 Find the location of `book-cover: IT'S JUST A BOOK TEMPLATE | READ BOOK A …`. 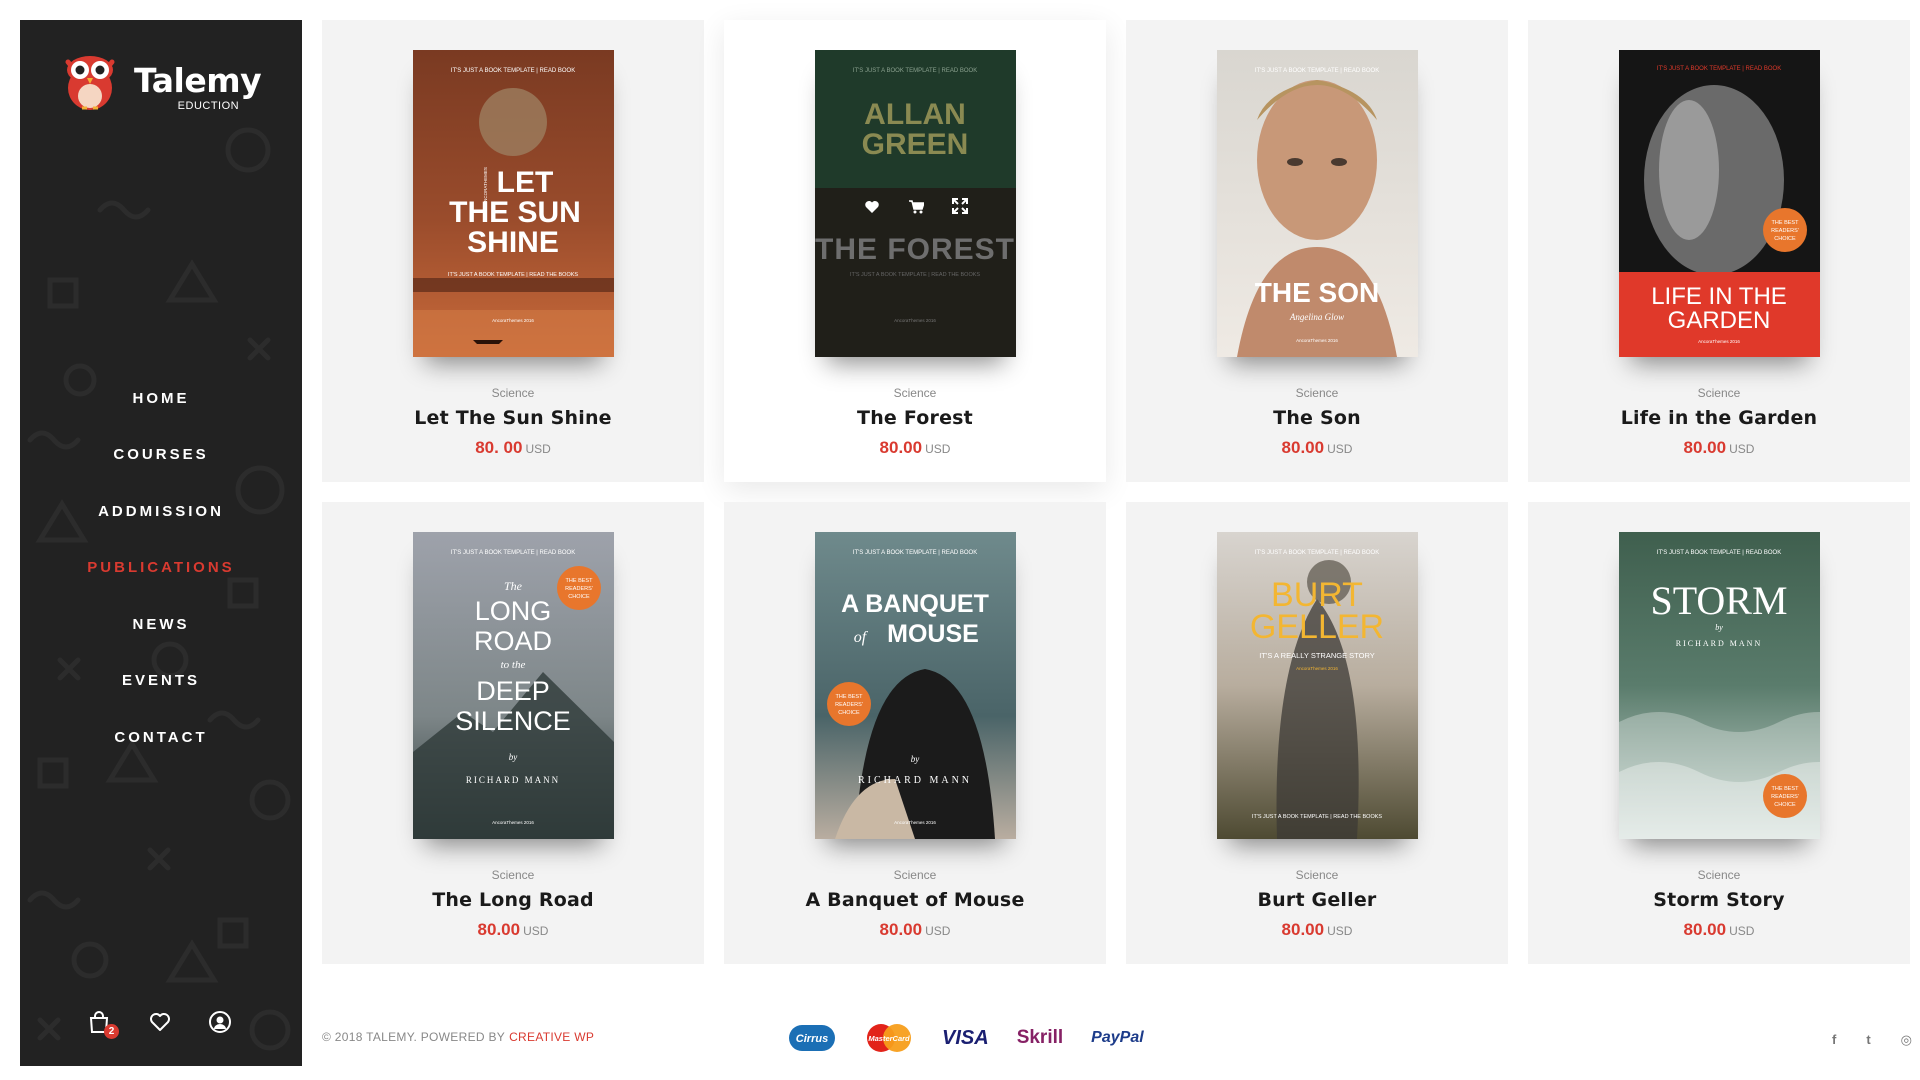

book-cover: IT'S JUST A BOOK TEMPLATE | READ BOOK A … is located at coordinates (915, 685).